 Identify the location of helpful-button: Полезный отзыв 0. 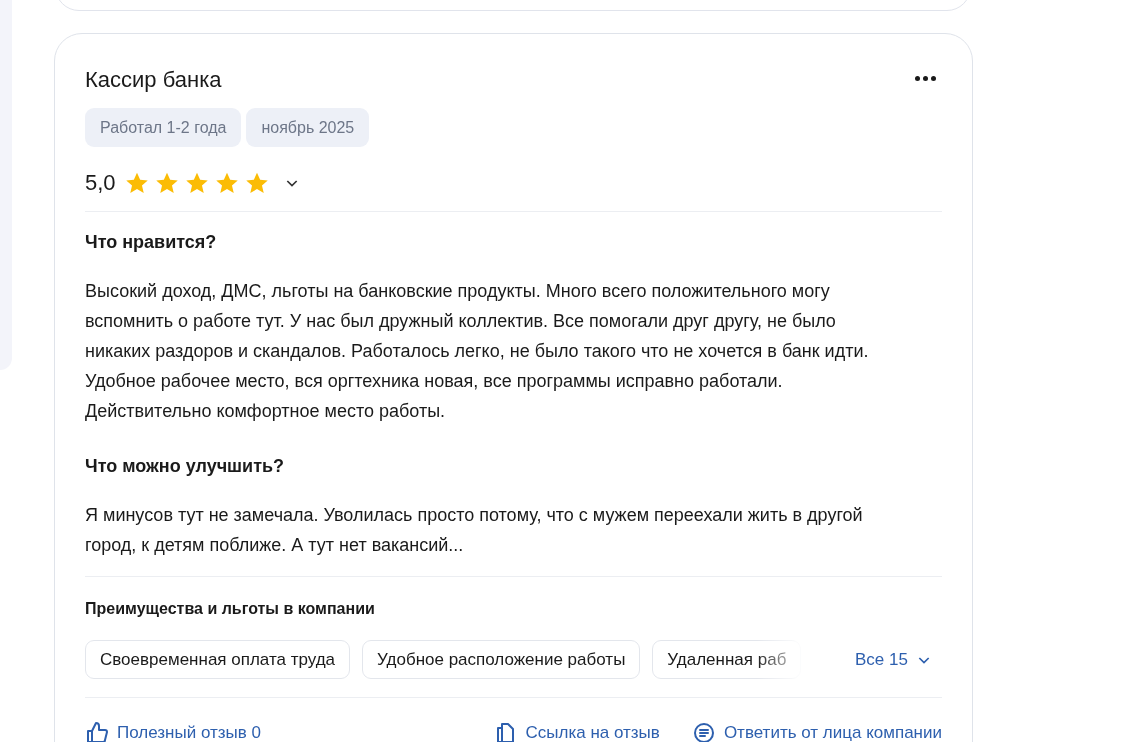
(173, 731).